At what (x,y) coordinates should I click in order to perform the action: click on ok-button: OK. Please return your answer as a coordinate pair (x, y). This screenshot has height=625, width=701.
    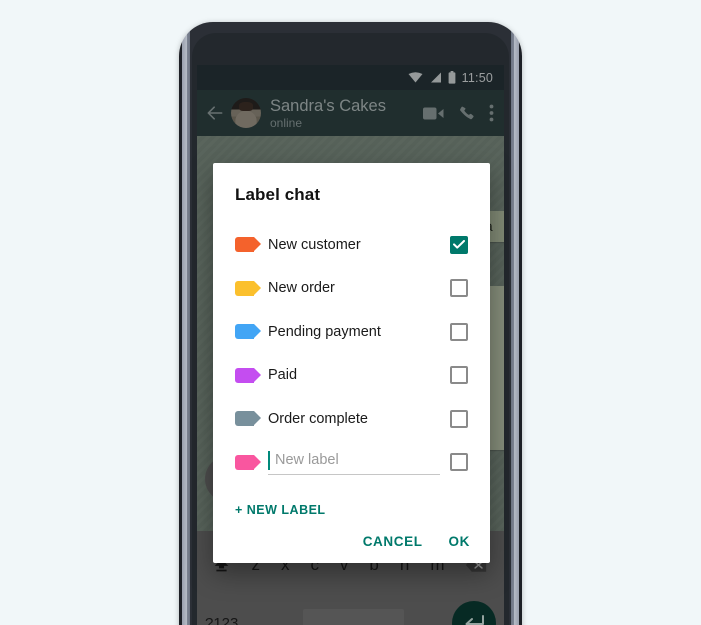
    Looking at the image, I should click on (459, 541).